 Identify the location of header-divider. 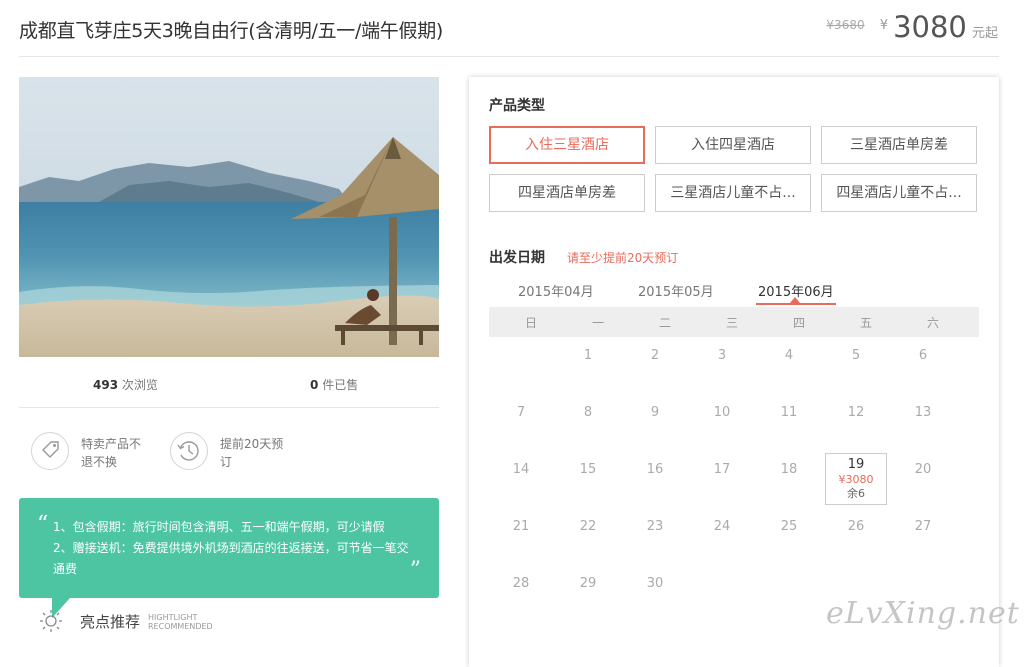
(509, 56).